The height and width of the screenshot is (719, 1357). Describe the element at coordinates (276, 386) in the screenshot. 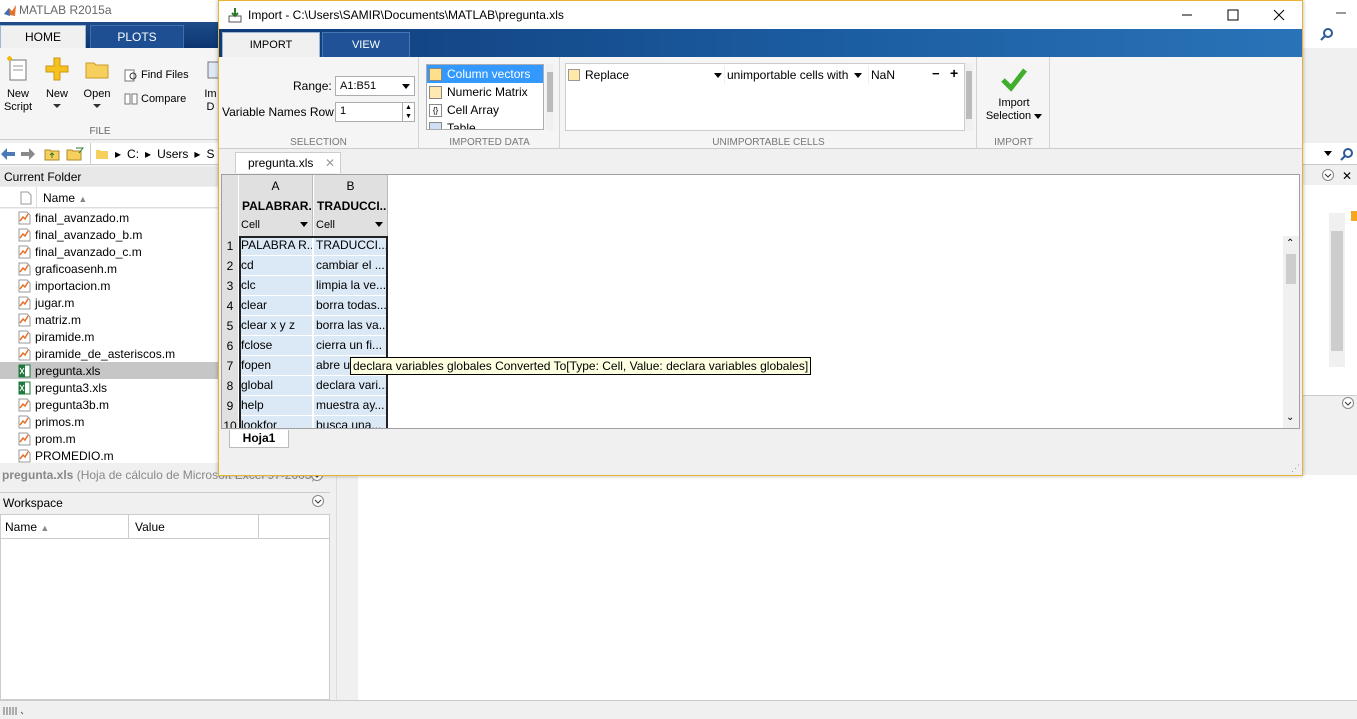

I see `table-cell: global` at that location.